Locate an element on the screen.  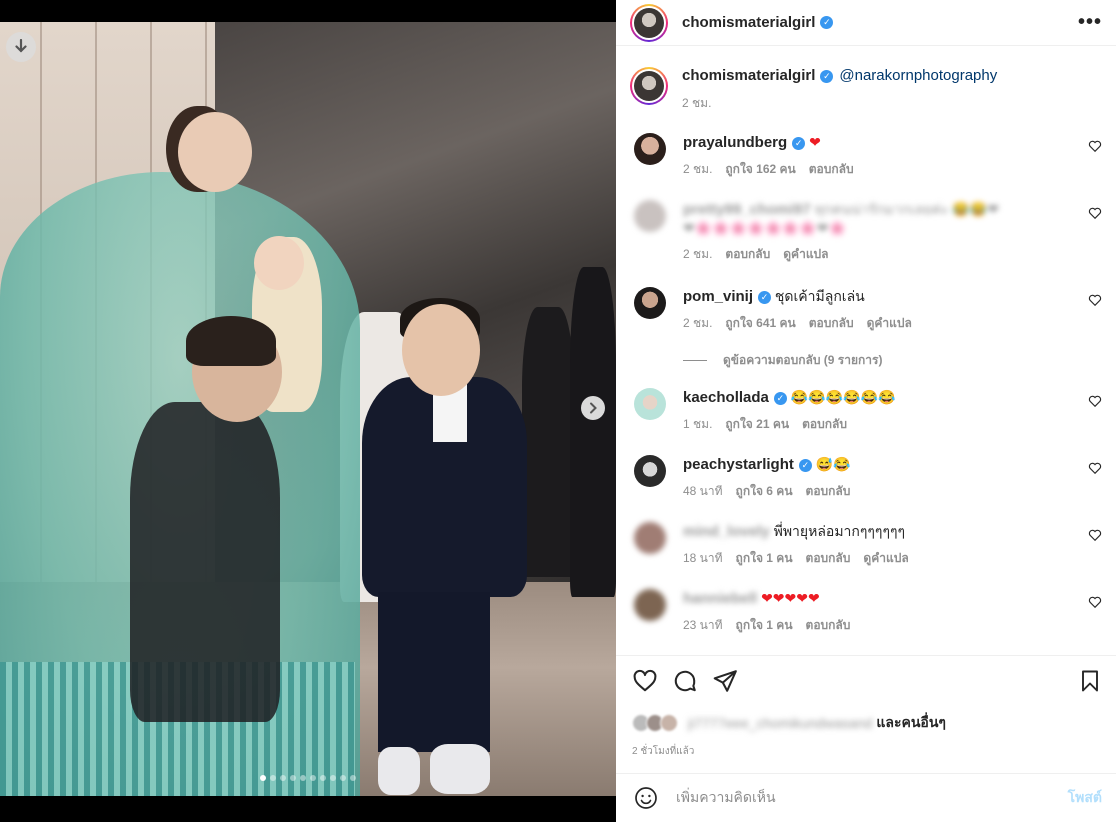
author-avatar is located at coordinates (649, 22).